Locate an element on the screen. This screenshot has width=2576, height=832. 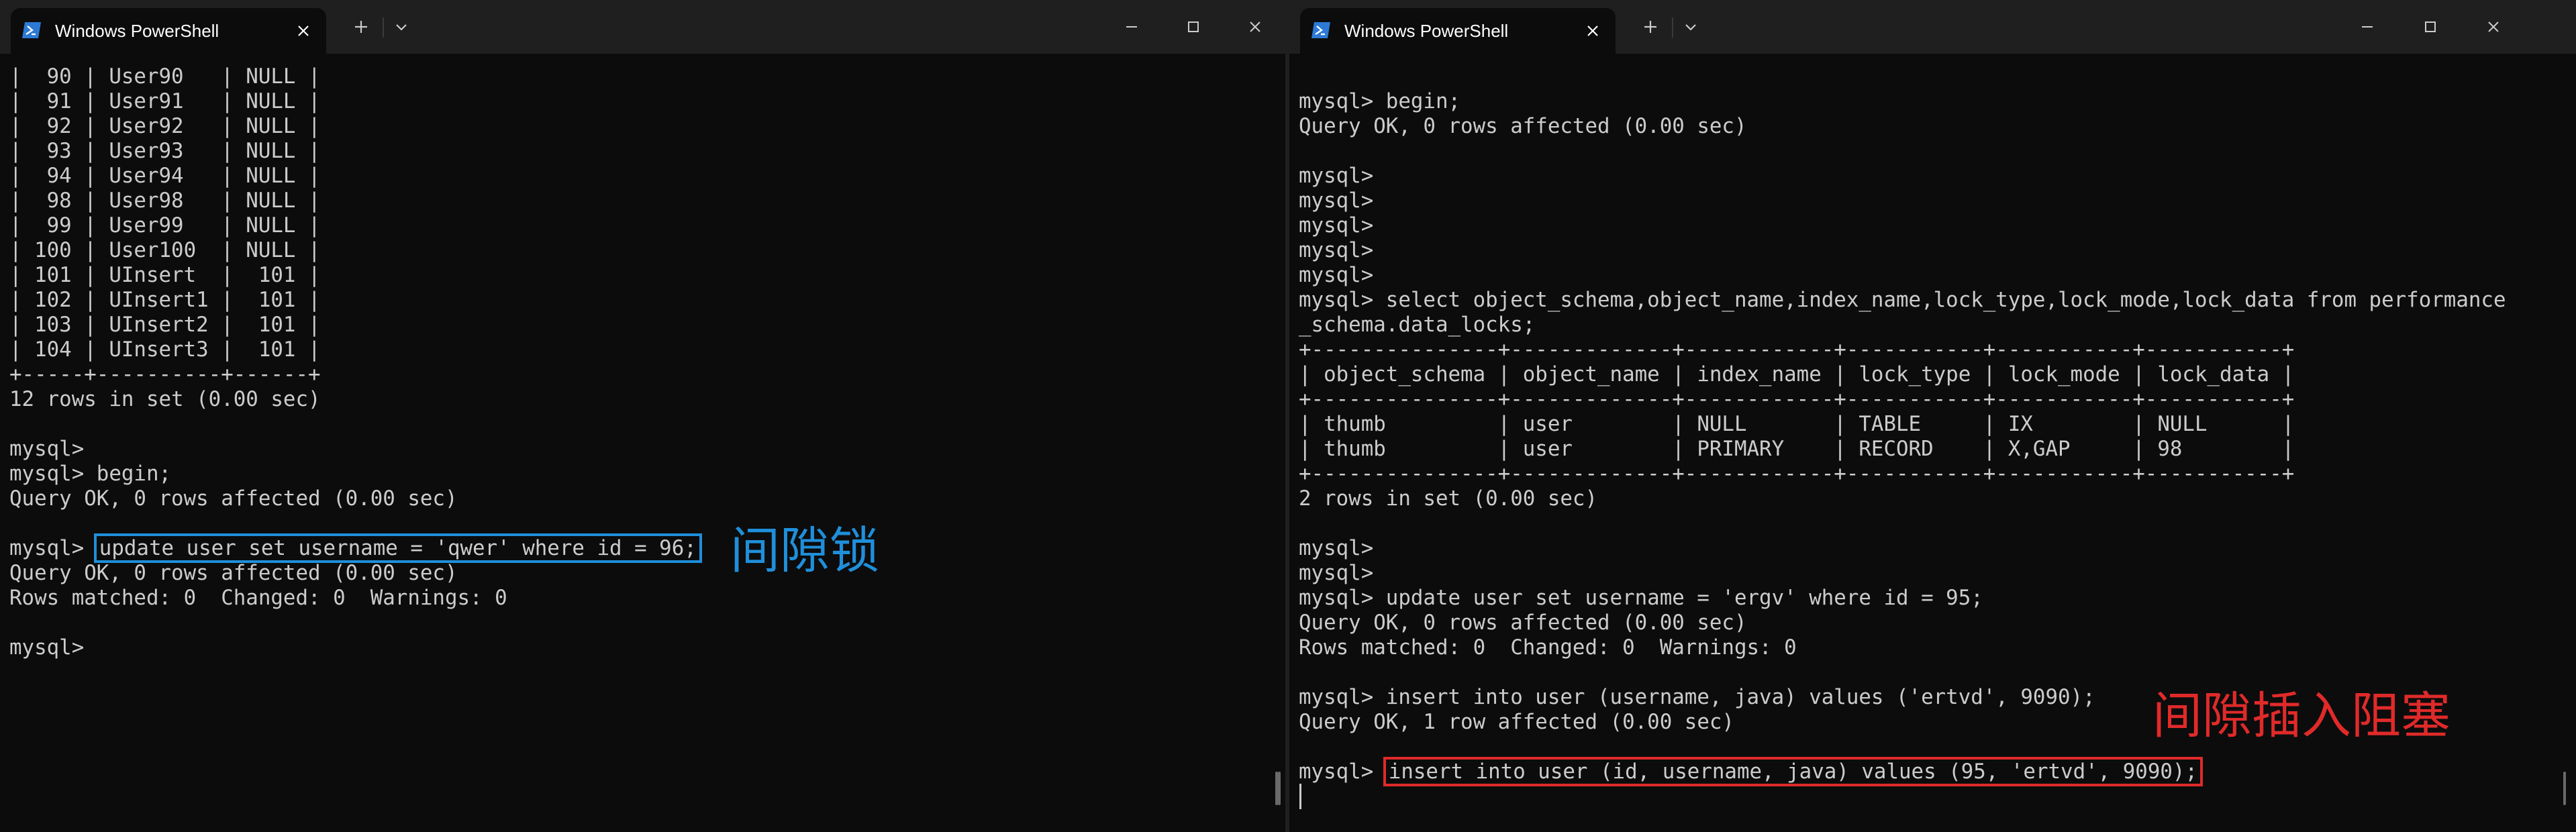
terminal-line: | 103 | UInsert2 | 101 | is located at coordinates (165, 325).